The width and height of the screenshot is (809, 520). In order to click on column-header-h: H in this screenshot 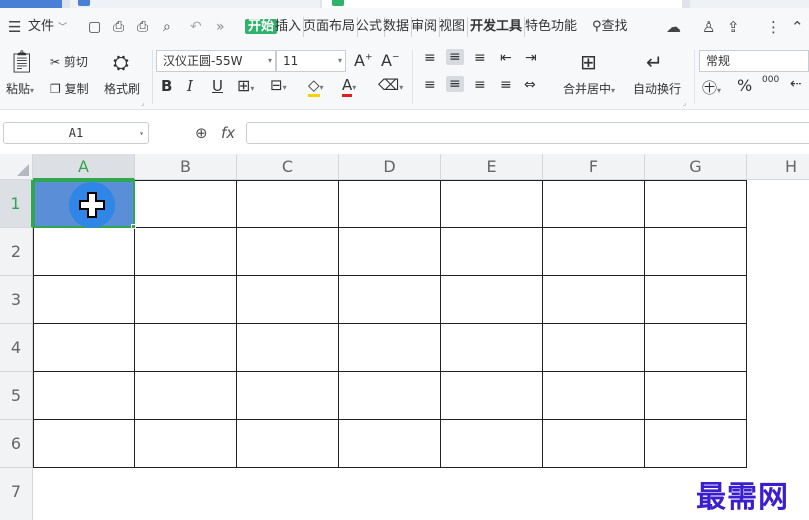, I will do `click(778, 167)`.